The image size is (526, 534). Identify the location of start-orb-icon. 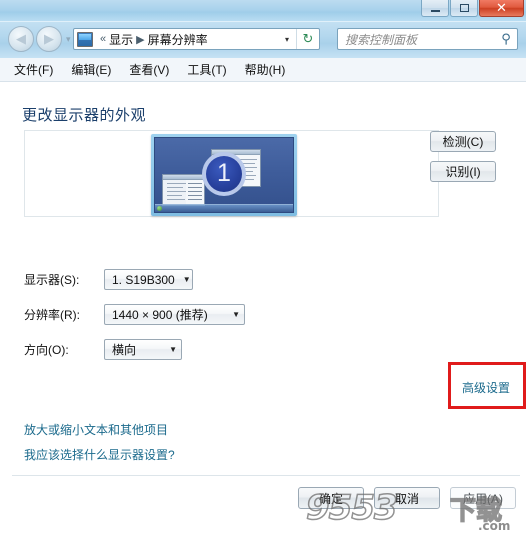
(159, 208).